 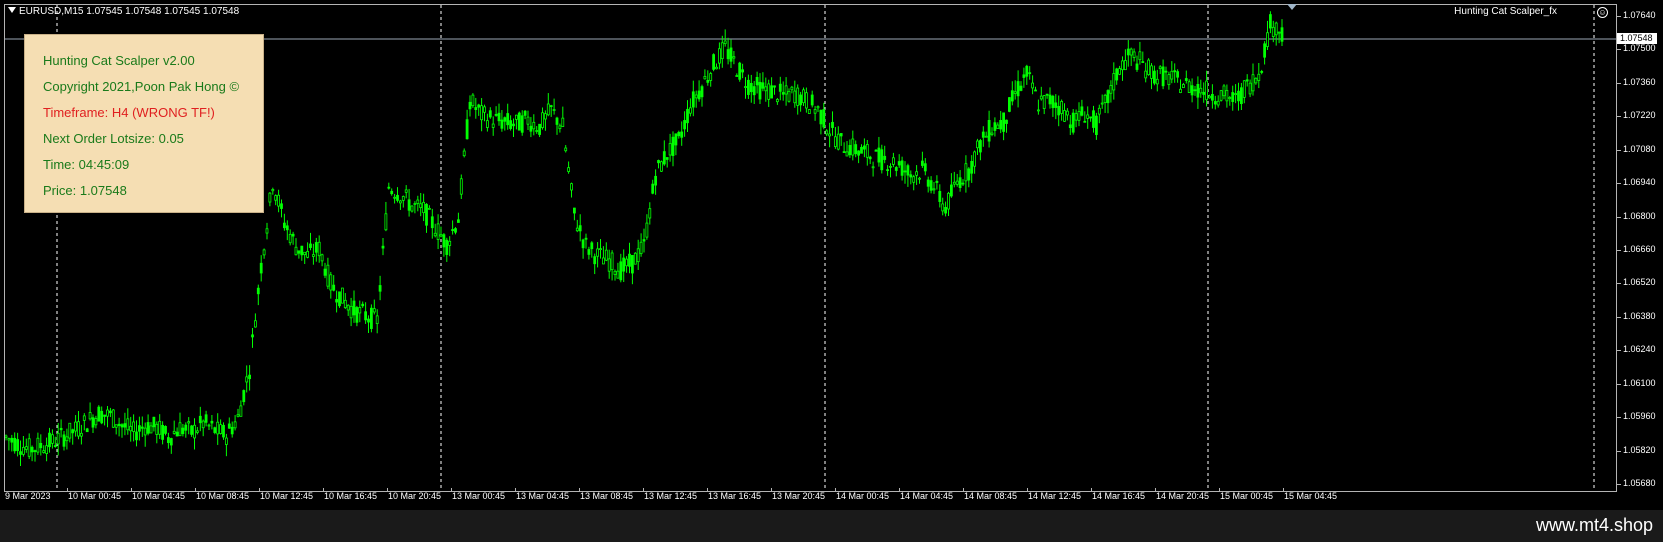 What do you see at coordinates (113, 138) in the screenshot?
I see `lotsize-text: Next Order Lotsize: 0.05` at bounding box center [113, 138].